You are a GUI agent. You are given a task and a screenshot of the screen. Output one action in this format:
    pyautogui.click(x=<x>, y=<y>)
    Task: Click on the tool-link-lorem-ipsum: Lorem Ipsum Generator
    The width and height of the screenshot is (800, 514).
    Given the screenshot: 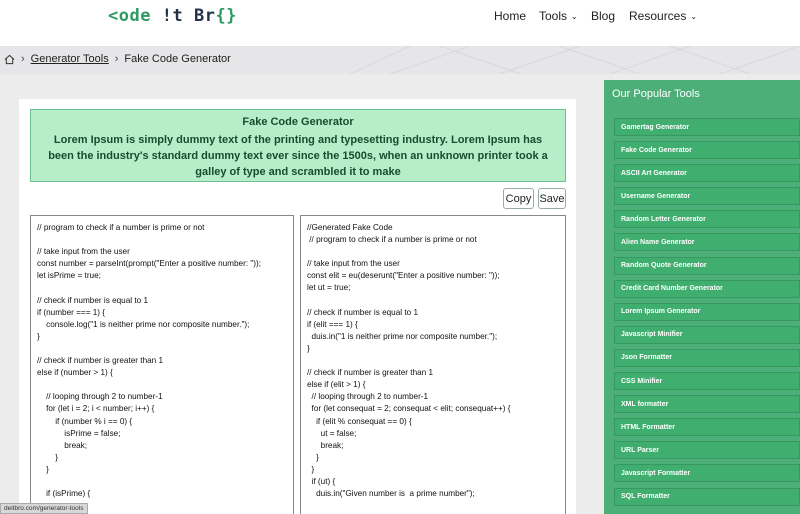 What is the action you would take?
    pyautogui.click(x=707, y=311)
    